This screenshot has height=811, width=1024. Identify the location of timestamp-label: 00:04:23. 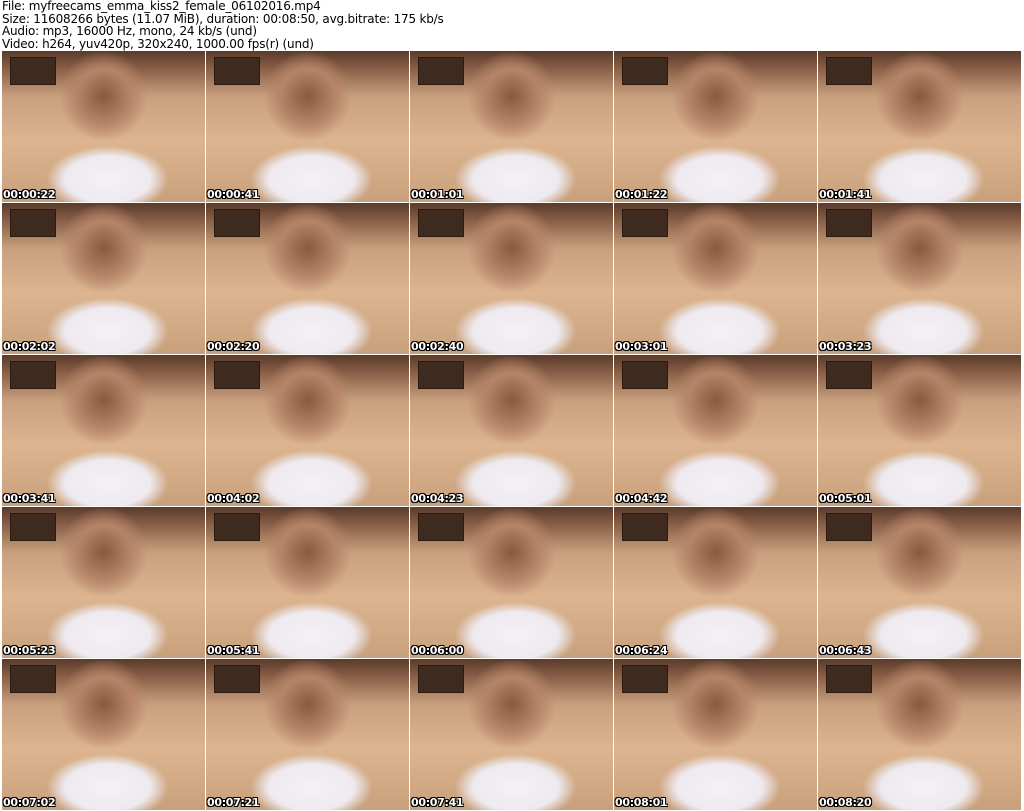
(437, 498).